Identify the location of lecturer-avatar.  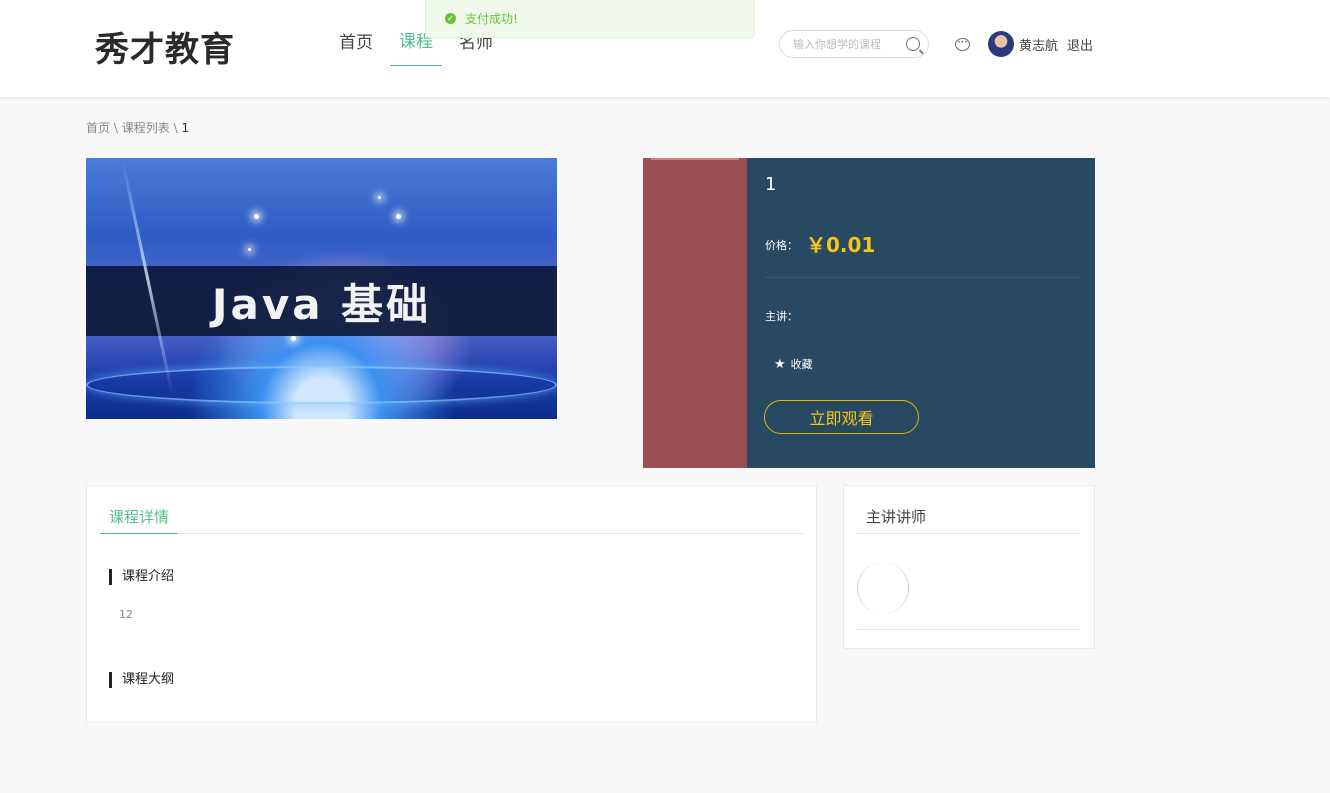
(883, 588).